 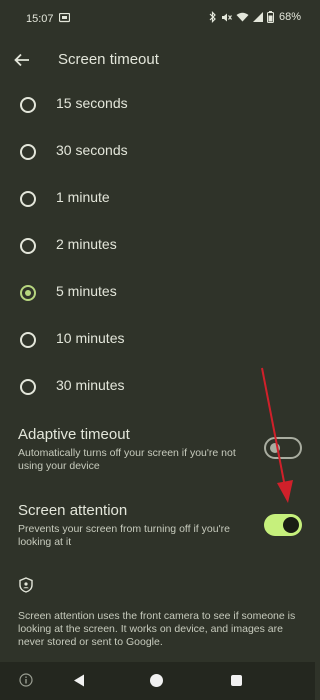 What do you see at coordinates (73, 510) in the screenshot?
I see `screen-attention-title: Screen attention` at bounding box center [73, 510].